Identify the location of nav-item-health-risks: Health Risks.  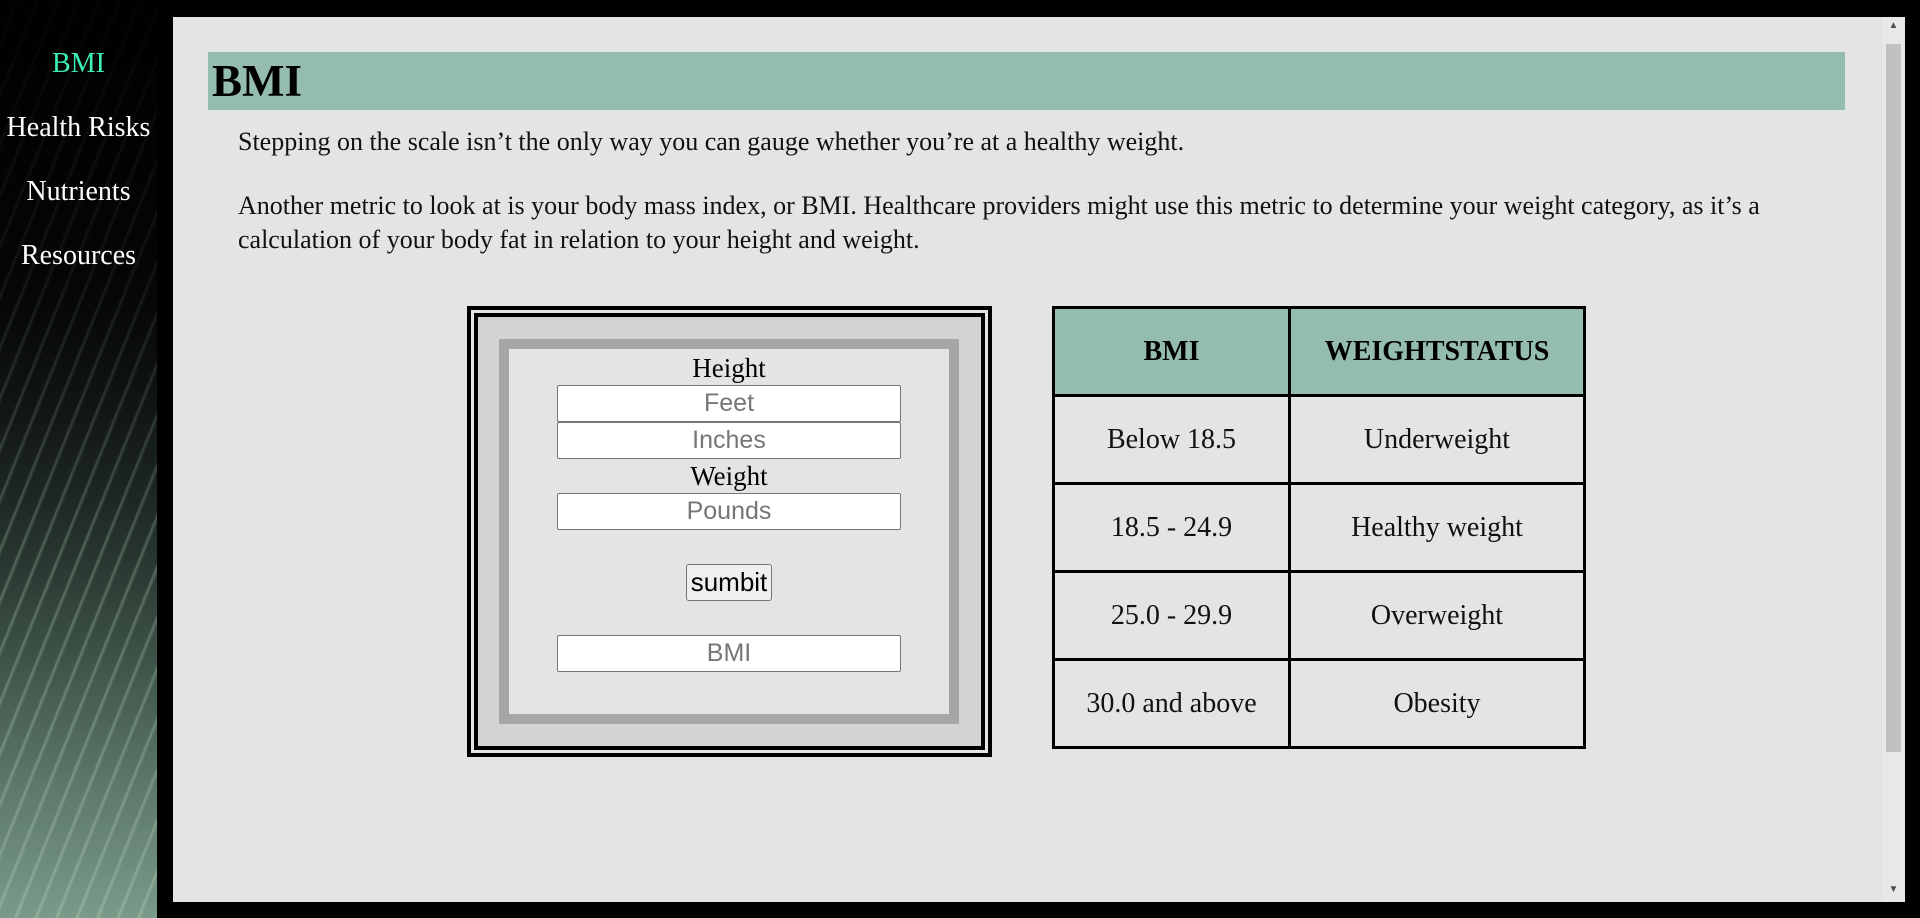
(78, 128).